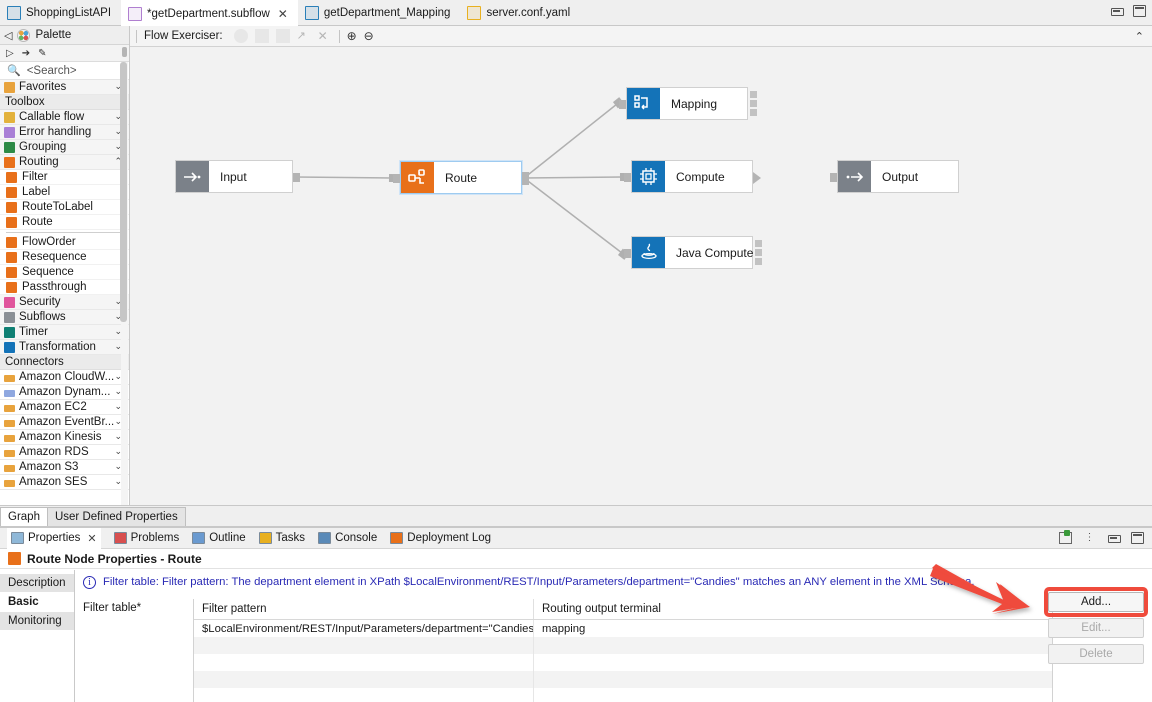  Describe the element at coordinates (1114, 538) in the screenshot. I see `panel-minimize-icon` at that location.